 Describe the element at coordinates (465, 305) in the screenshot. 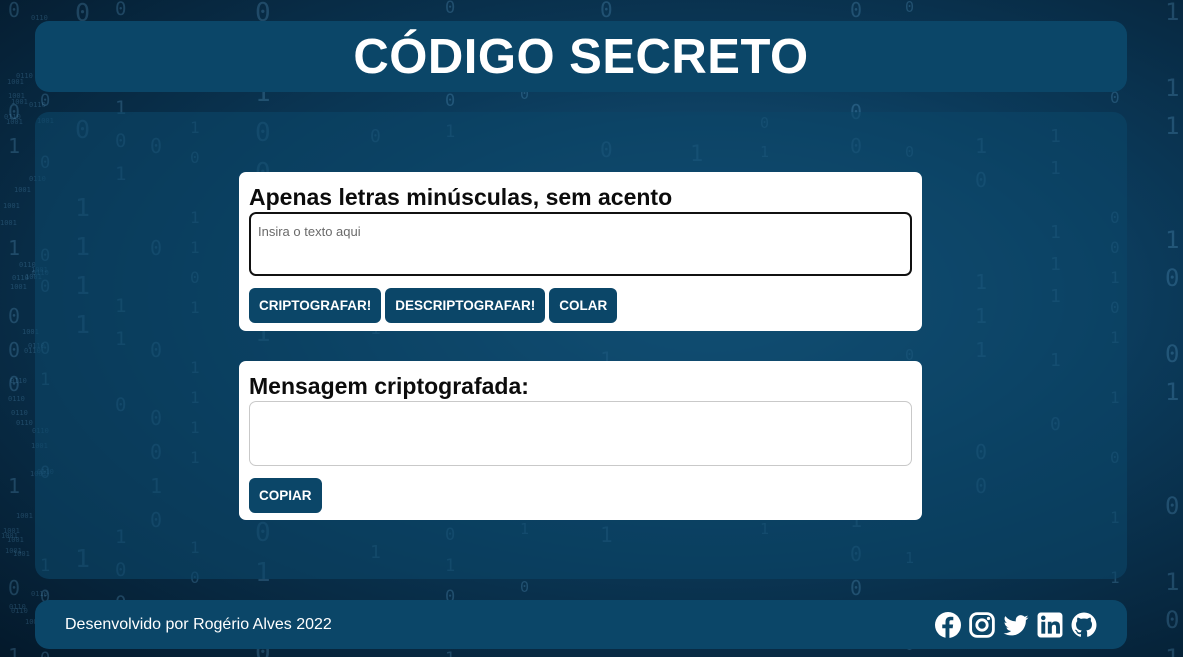

I see `decrypt-button: DESCRIPTOGRAFAR!` at that location.